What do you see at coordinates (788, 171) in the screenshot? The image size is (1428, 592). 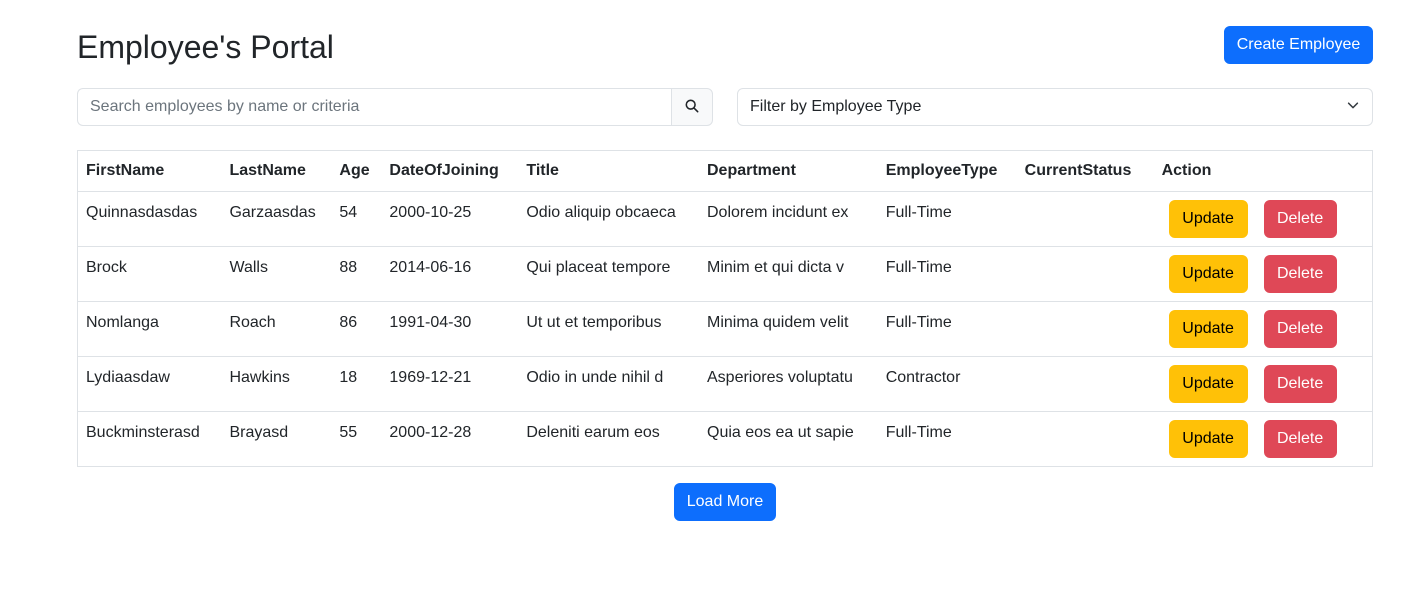 I see `column-header-department: Department` at bounding box center [788, 171].